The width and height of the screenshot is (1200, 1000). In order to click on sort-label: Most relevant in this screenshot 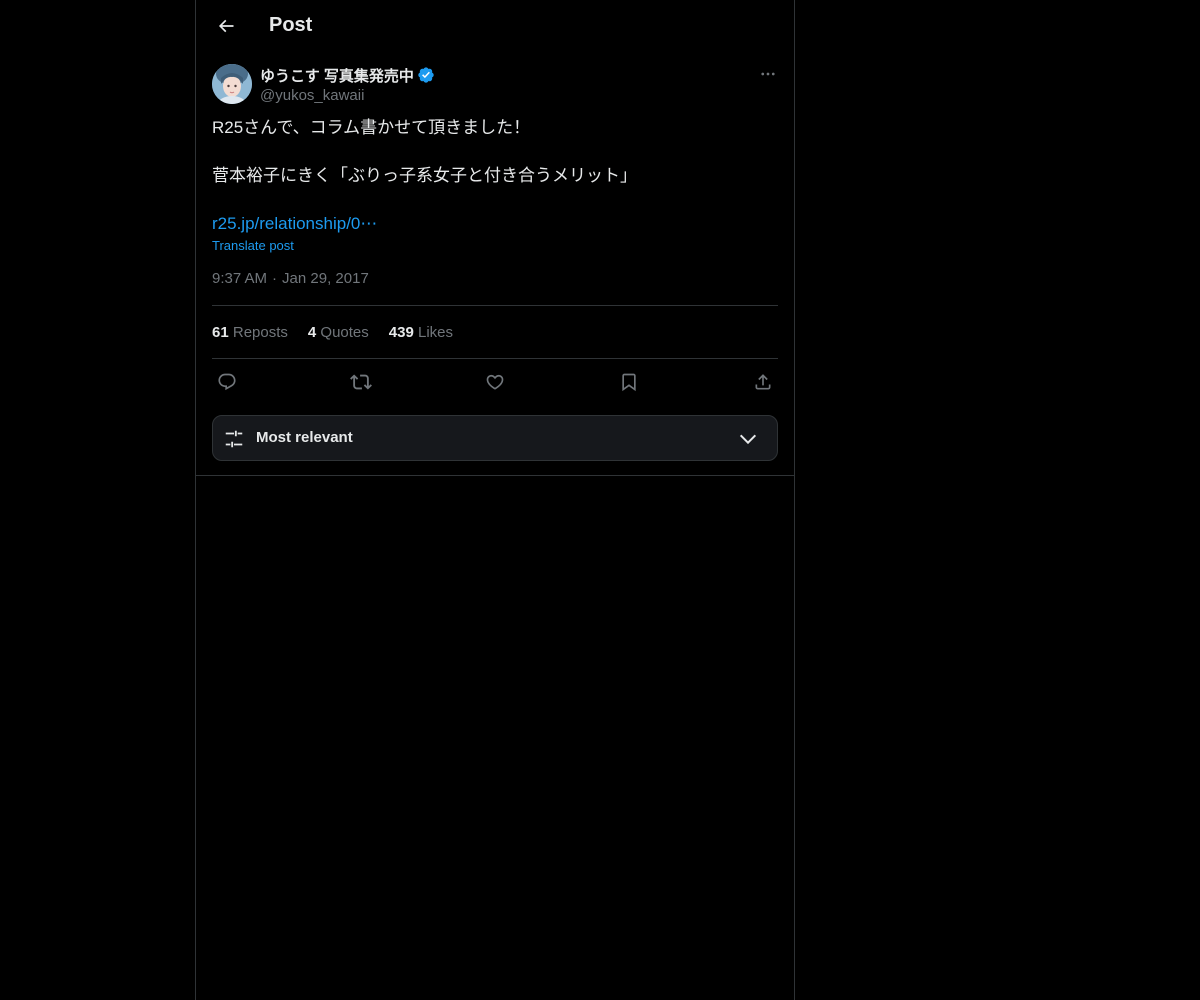, I will do `click(304, 437)`.